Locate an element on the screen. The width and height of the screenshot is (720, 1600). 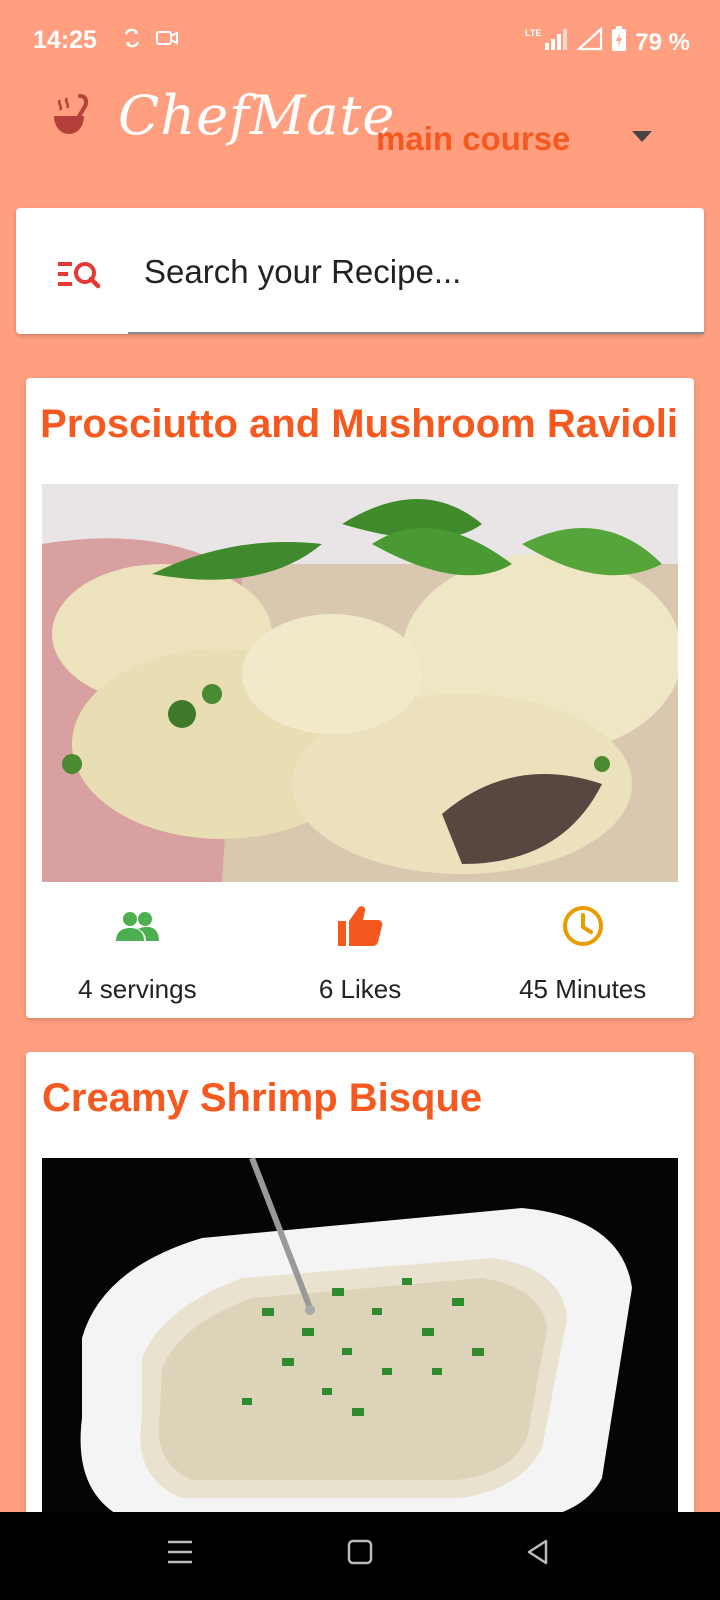
menu-icon is located at coordinates (180, 1554).